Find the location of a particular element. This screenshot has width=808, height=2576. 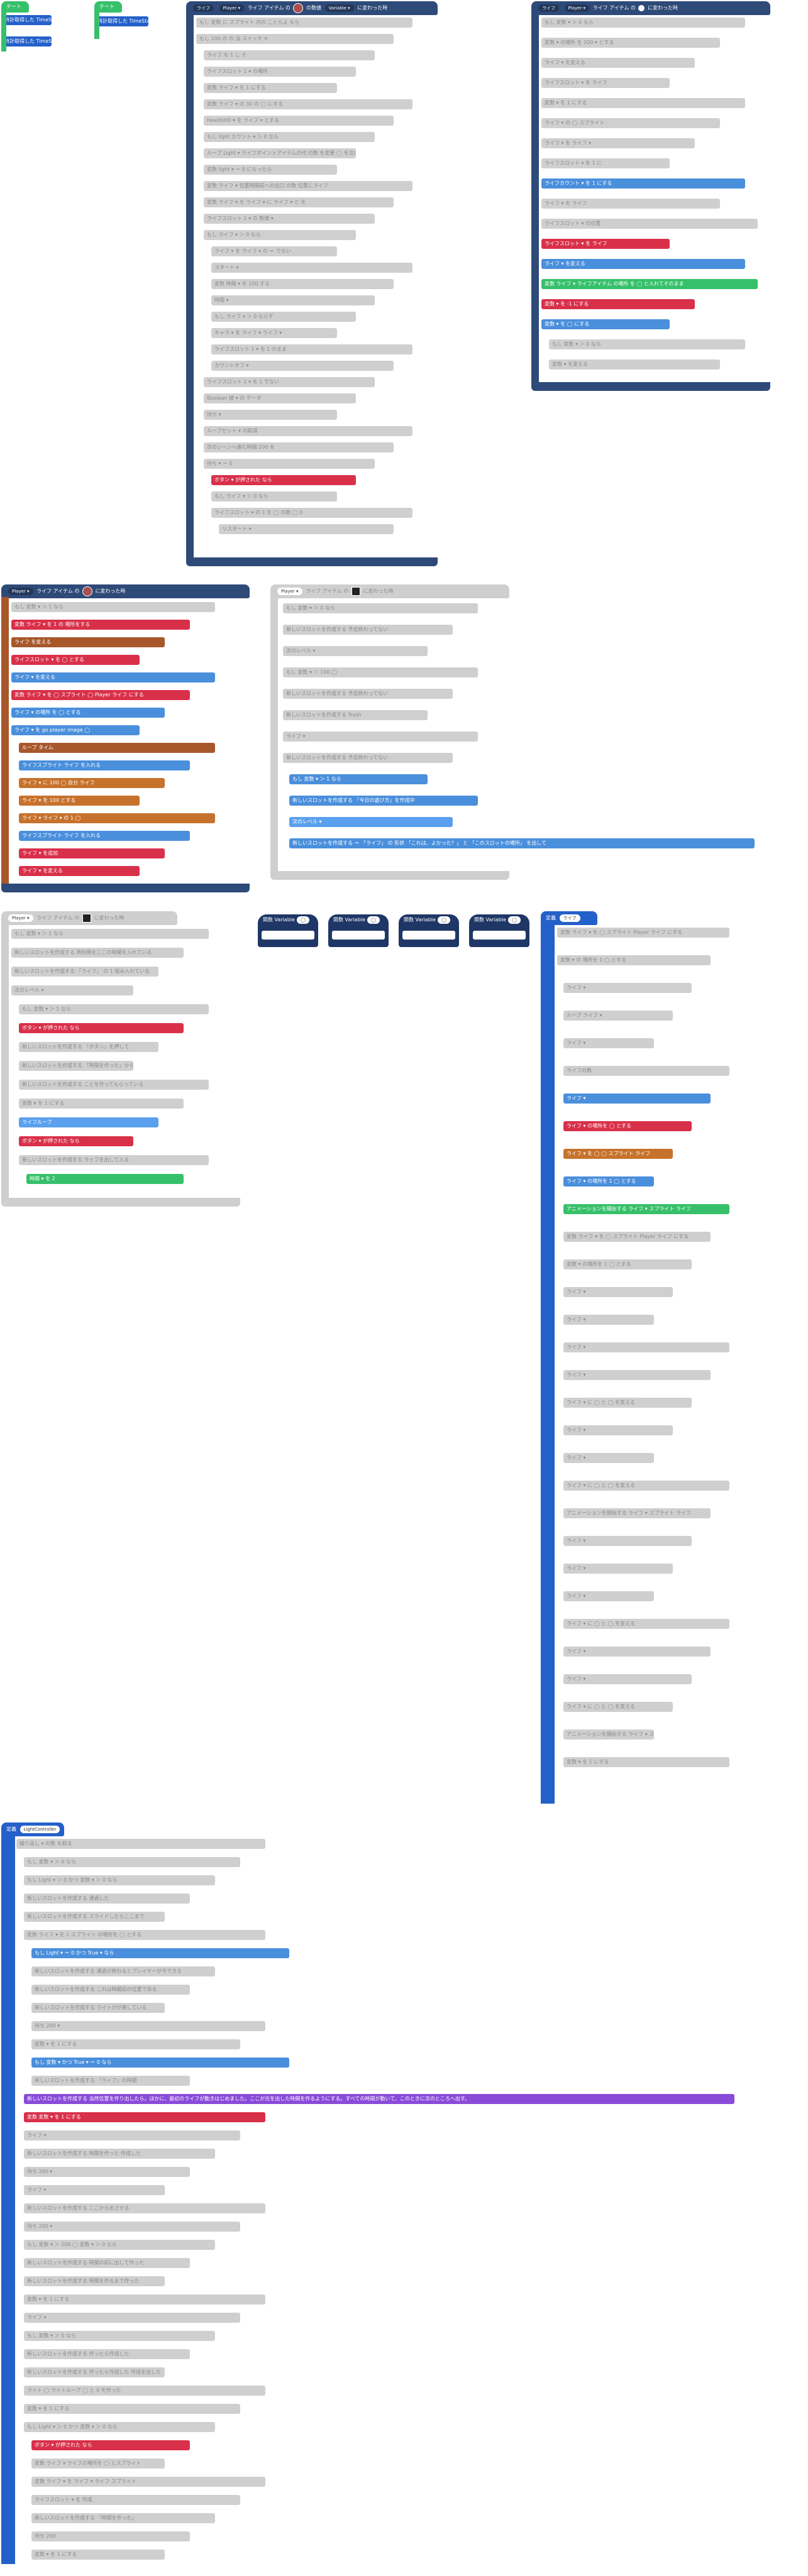

code-block-row: ループセット ▾ の取得 is located at coordinates (308, 431).